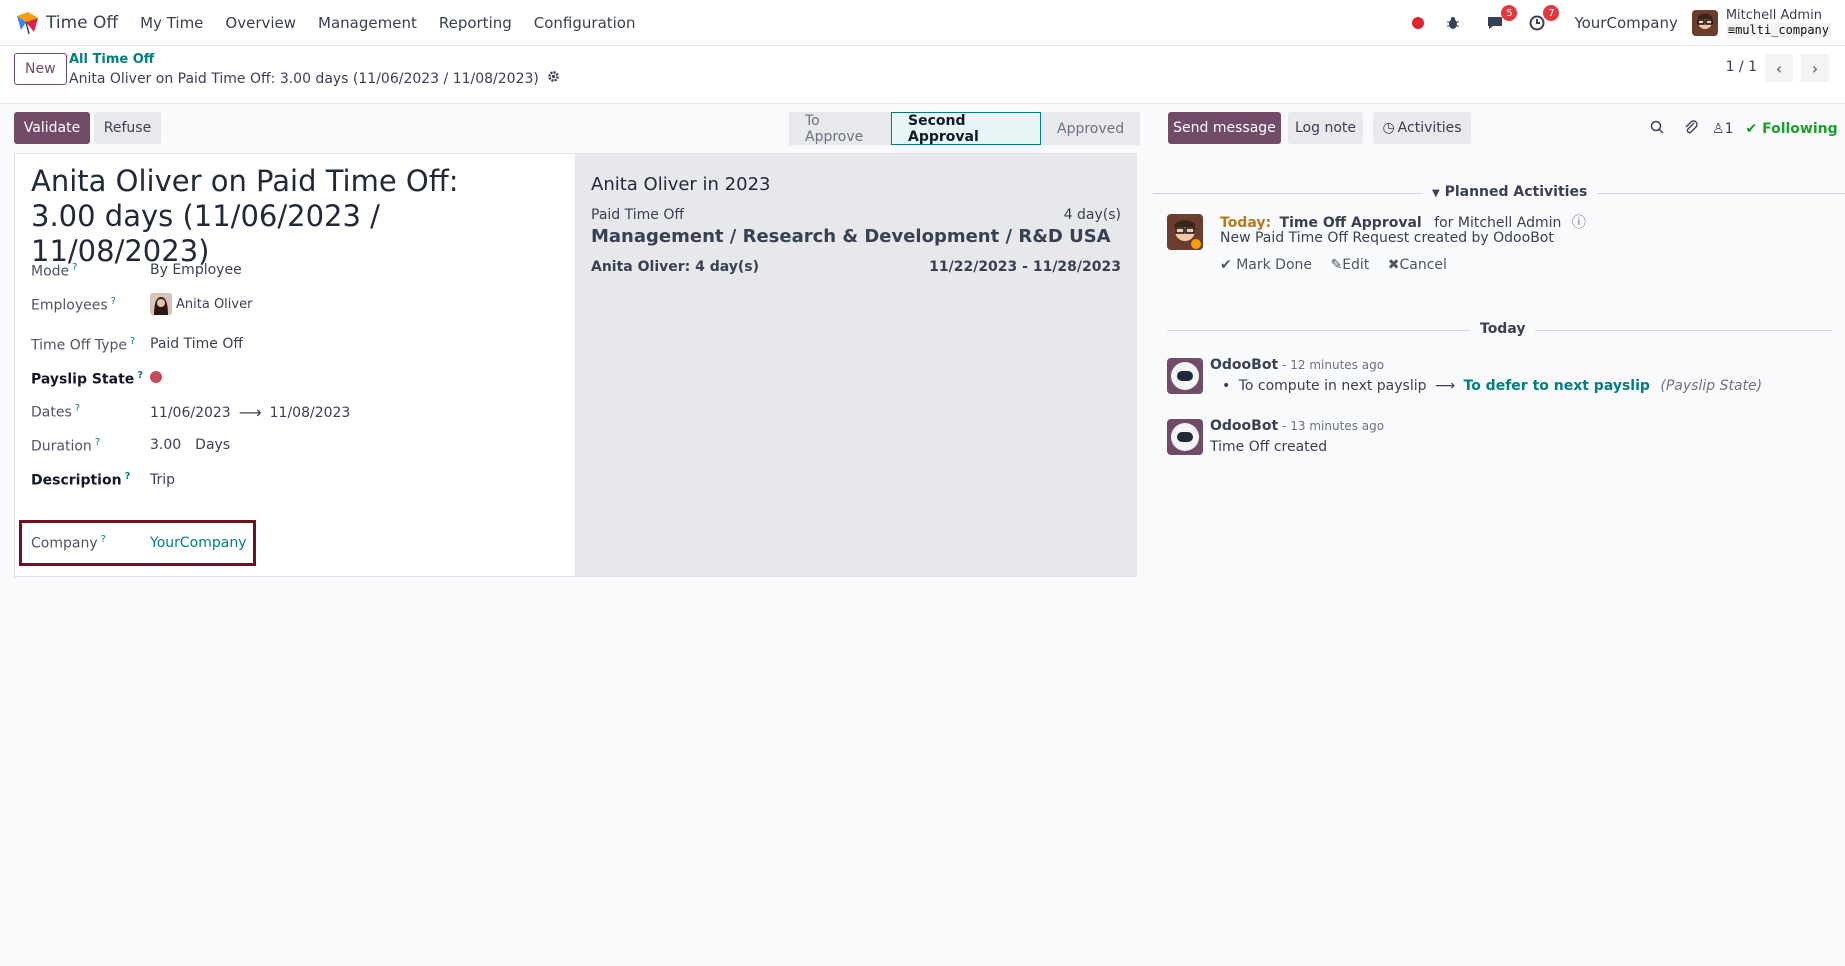 The width and height of the screenshot is (1845, 966). I want to click on menu-management: Management, so click(367, 23).